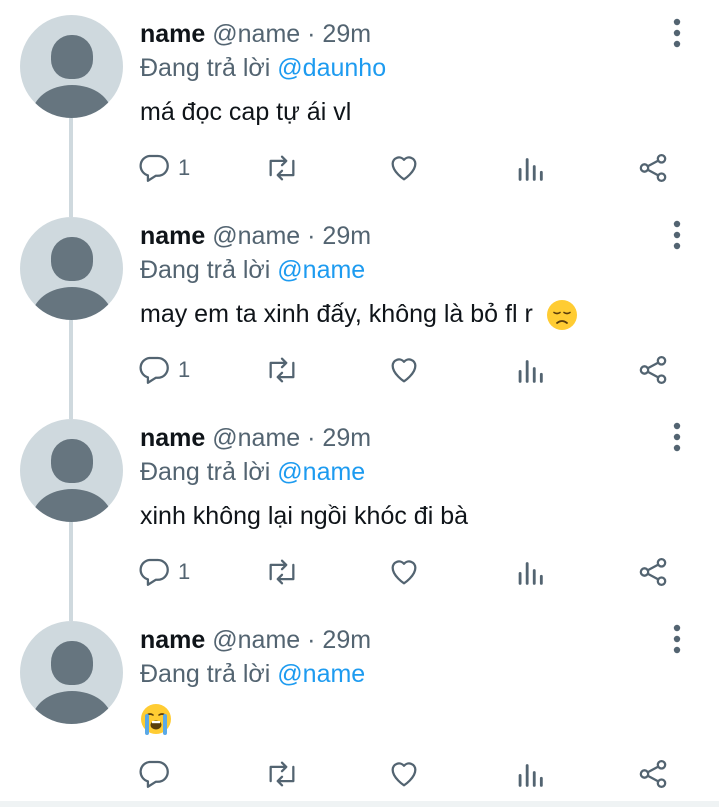 Image resolution: width=719 pixels, height=808 pixels. I want to click on mention-link: @daunho, so click(331, 68).